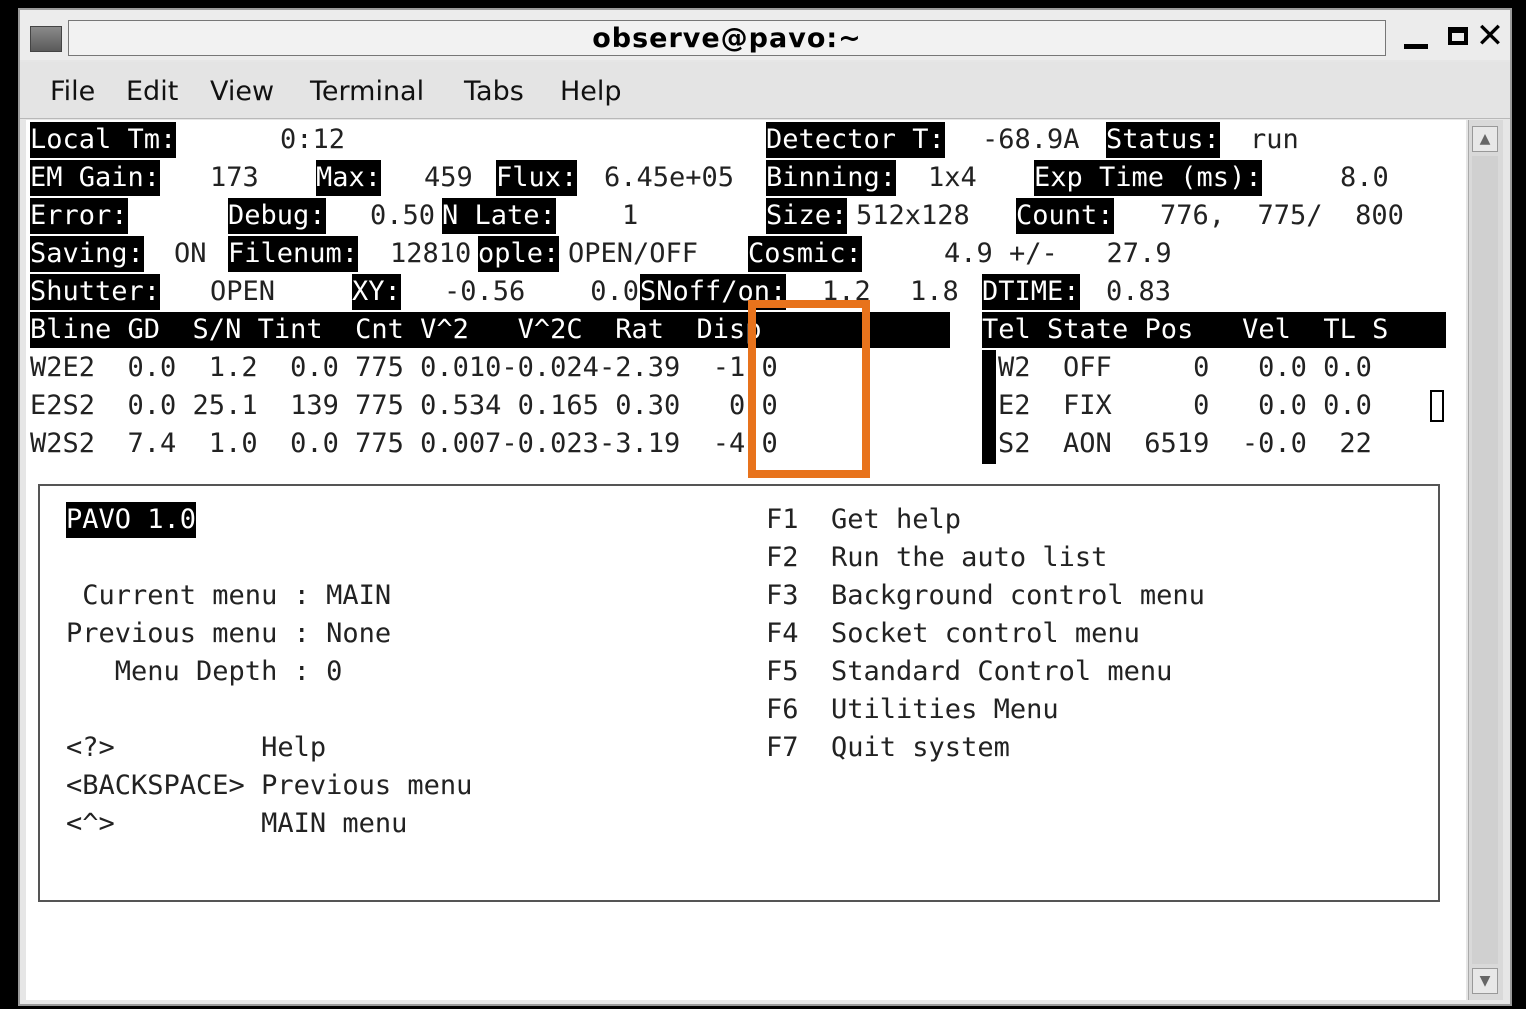  I want to click on app-version-title: PAVO 1.0, so click(131, 520).